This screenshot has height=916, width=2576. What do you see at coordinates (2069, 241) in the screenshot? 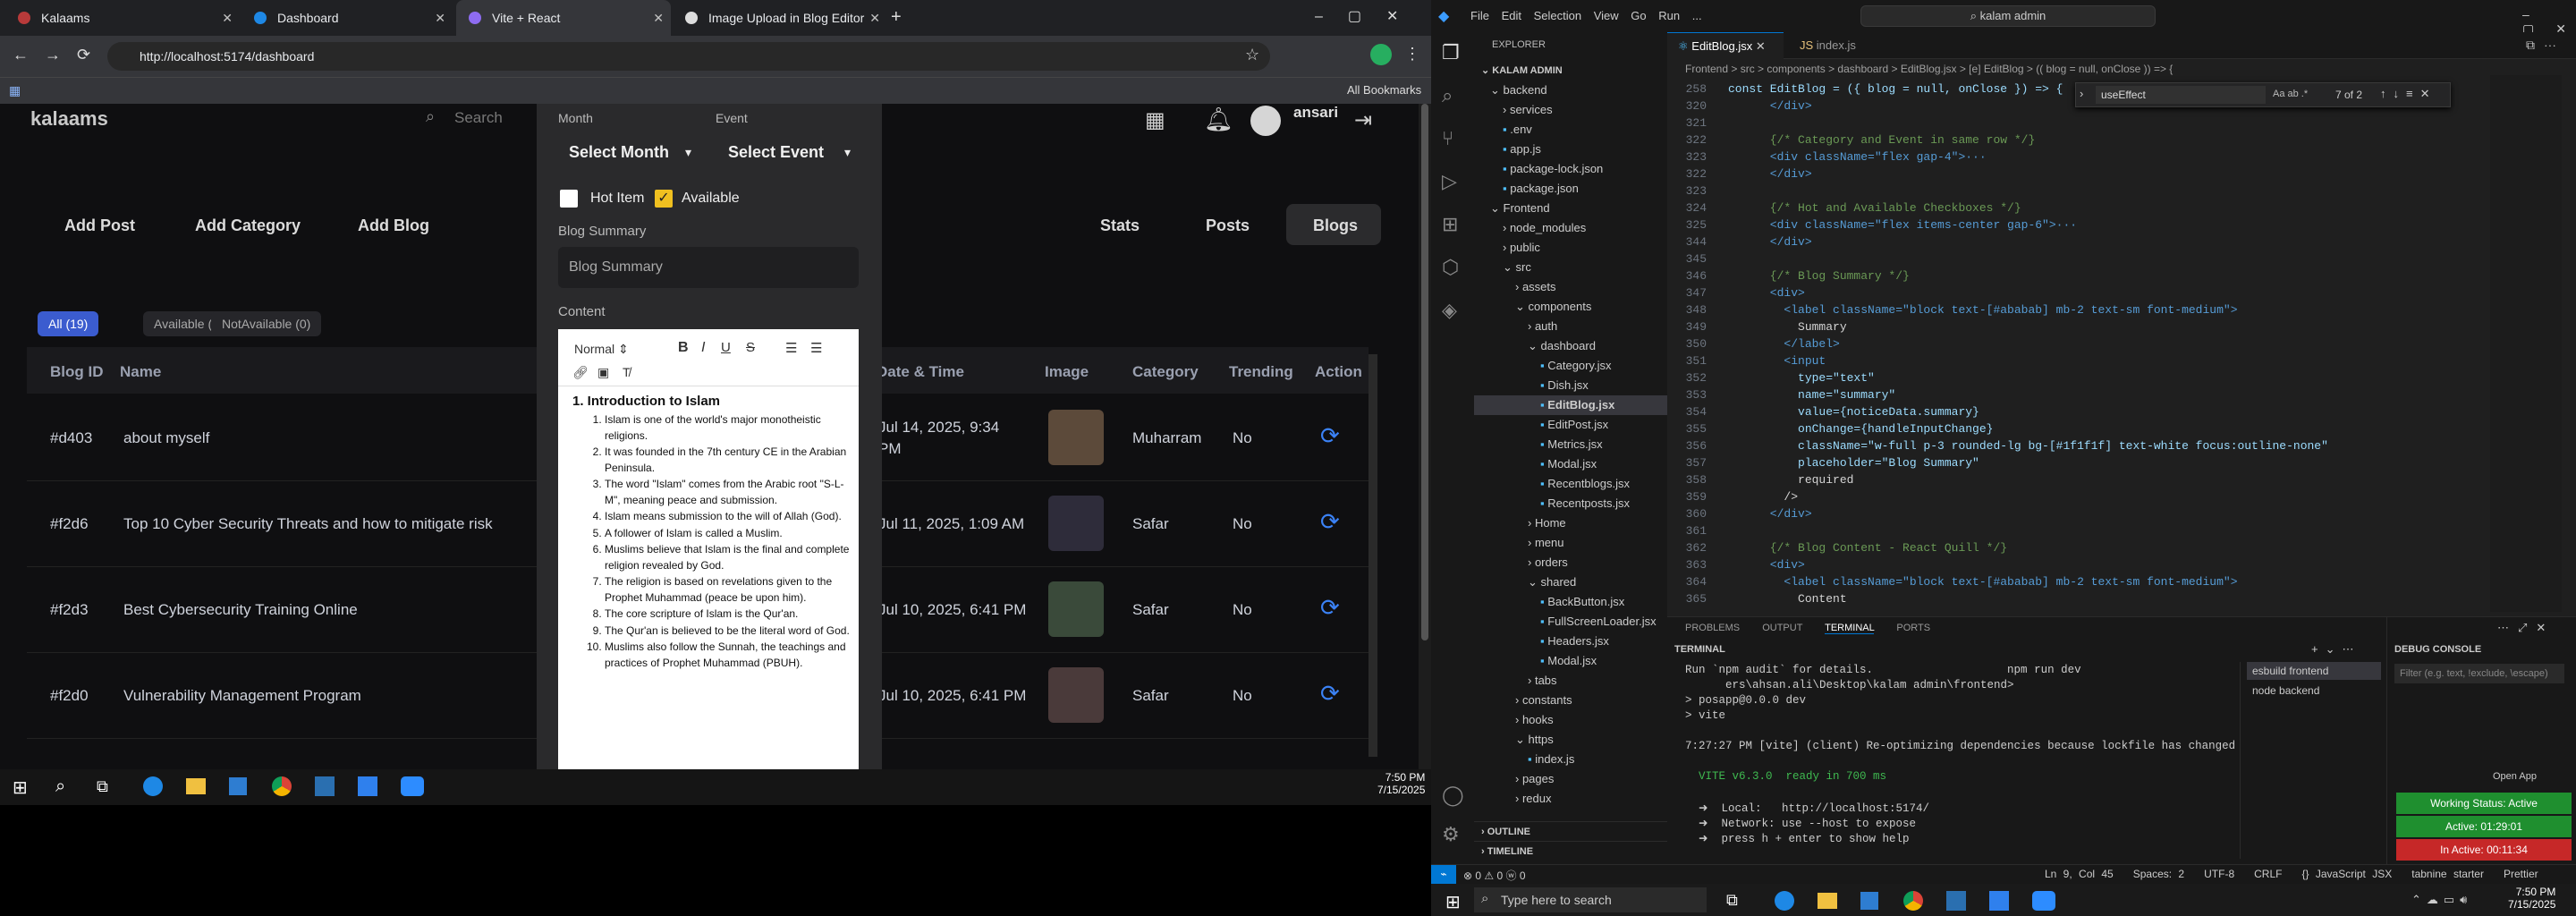
I see `code-line: 344 </div>` at bounding box center [2069, 241].